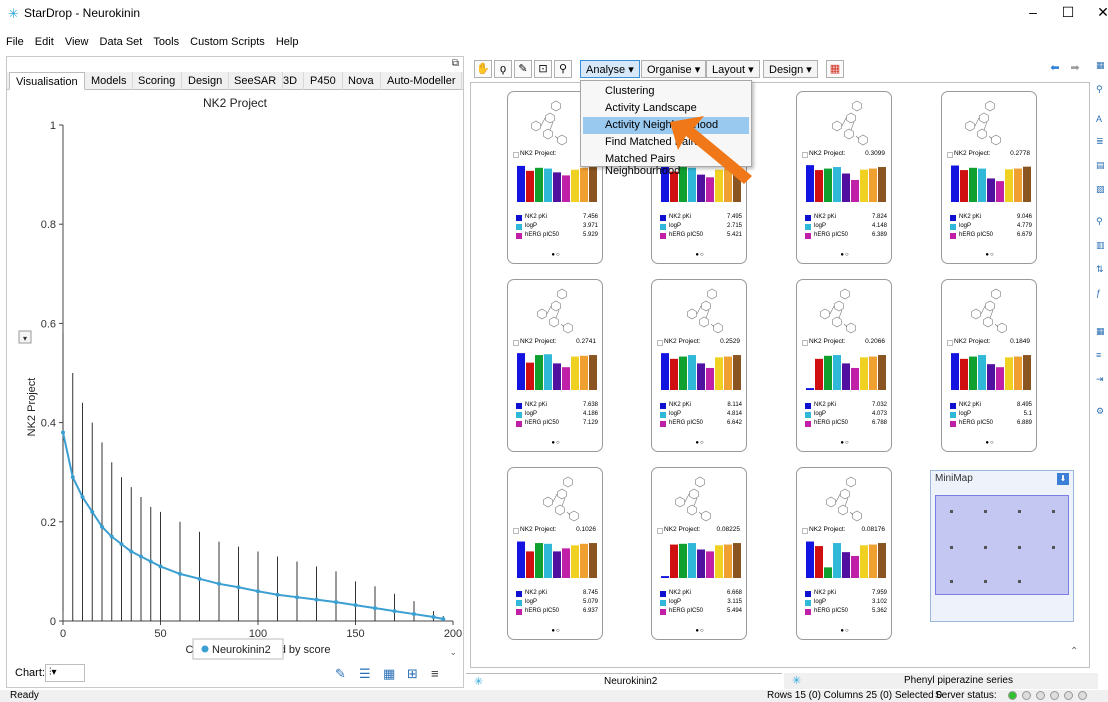 The height and width of the screenshot is (702, 1108). Describe the element at coordinates (1024, 423) in the screenshot. I see `property-value: 6.889` at that location.